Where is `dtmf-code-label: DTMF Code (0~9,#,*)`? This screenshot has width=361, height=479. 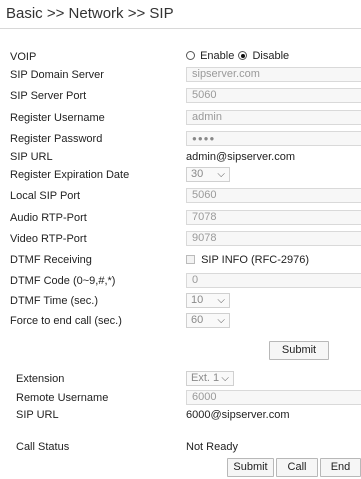 dtmf-code-label: DTMF Code (0~9,#,*) is located at coordinates (63, 281).